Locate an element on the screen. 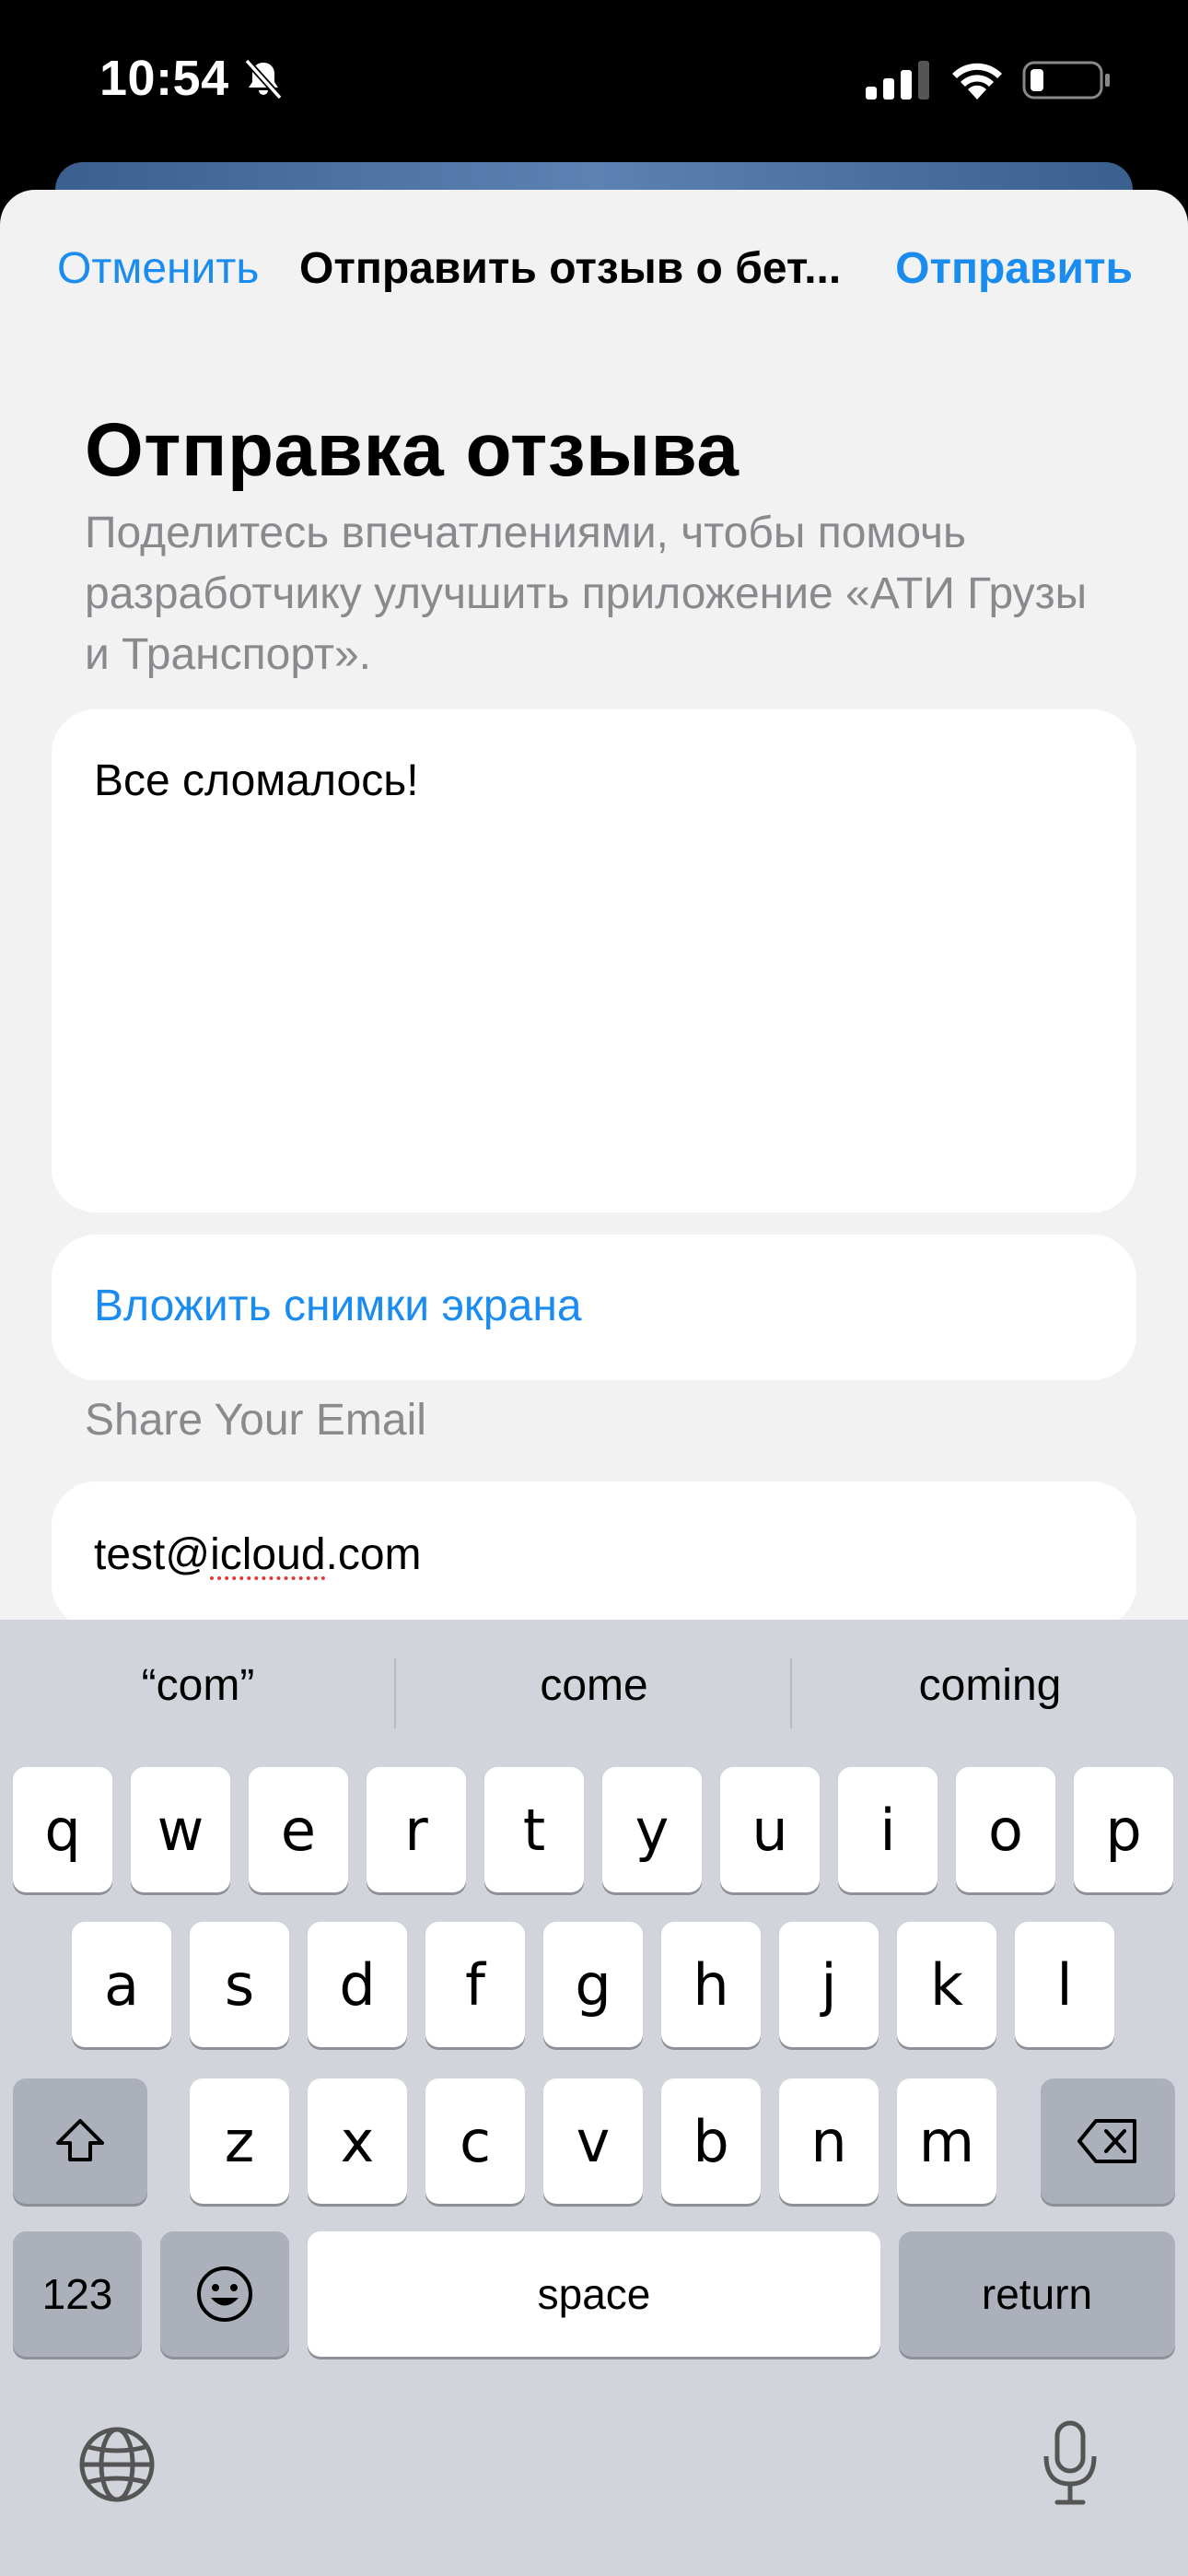 This screenshot has width=1188, height=2576. numbers-key: 123 is located at coordinates (77, 2294).